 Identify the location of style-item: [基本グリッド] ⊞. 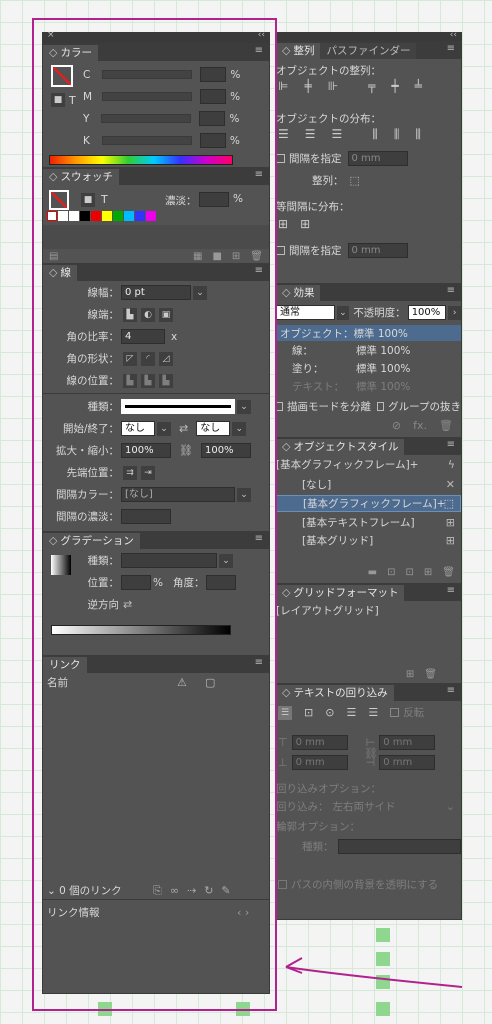
(381, 540).